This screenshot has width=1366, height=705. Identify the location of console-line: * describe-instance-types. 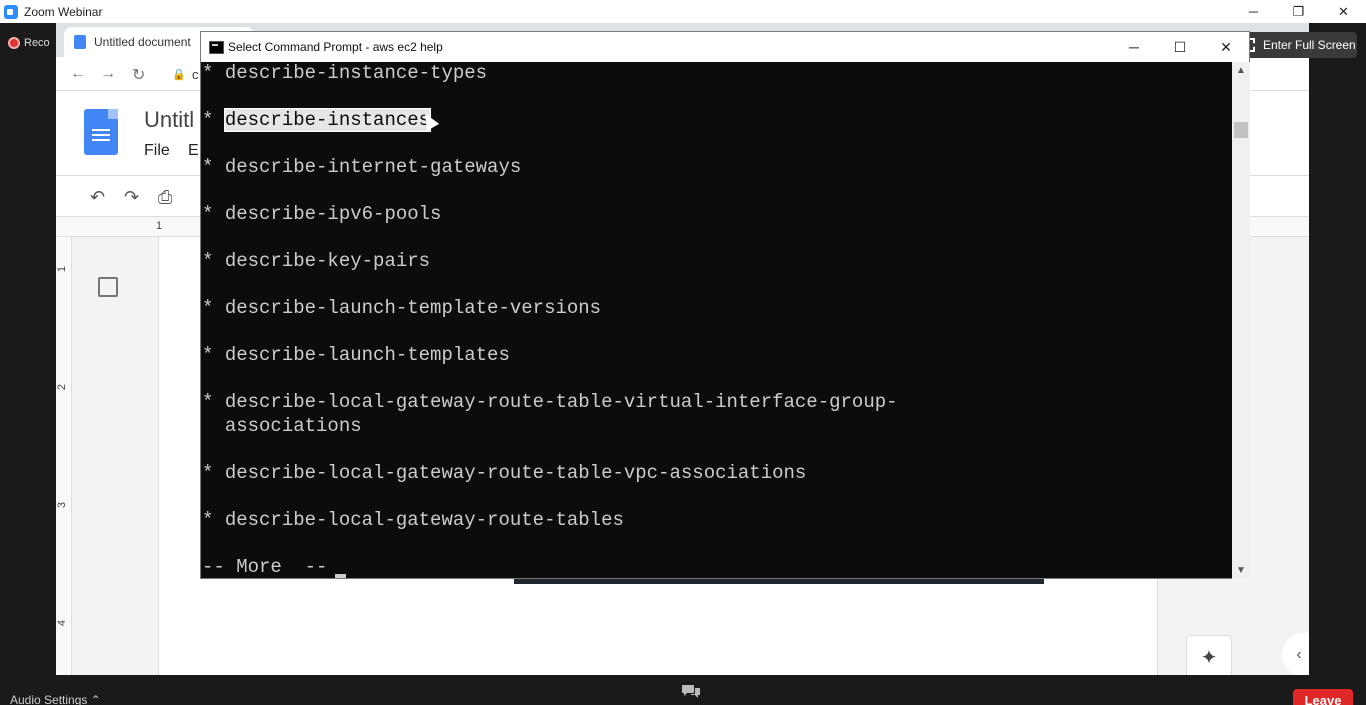
(717, 74).